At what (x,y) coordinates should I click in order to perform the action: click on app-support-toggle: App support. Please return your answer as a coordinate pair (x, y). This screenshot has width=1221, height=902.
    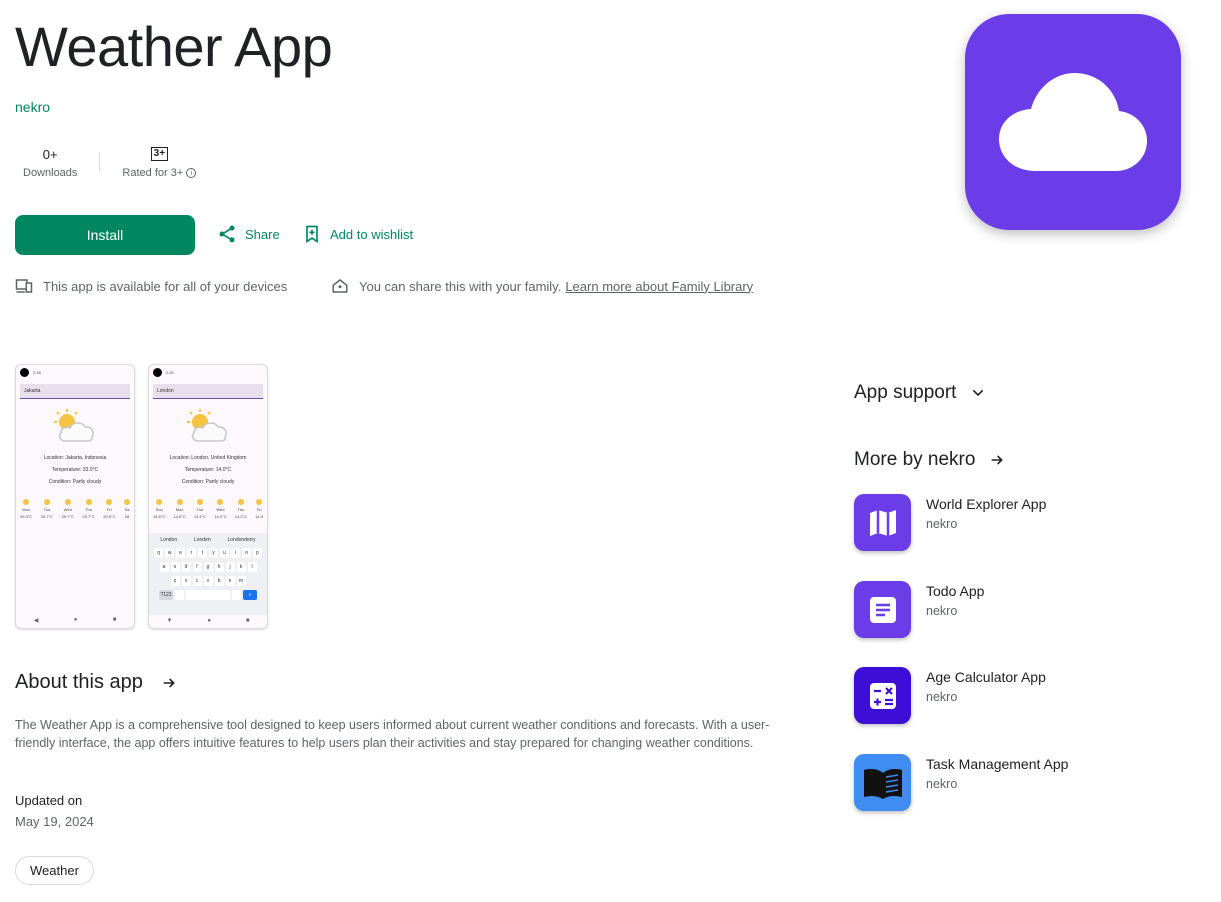
    Looking at the image, I should click on (920, 393).